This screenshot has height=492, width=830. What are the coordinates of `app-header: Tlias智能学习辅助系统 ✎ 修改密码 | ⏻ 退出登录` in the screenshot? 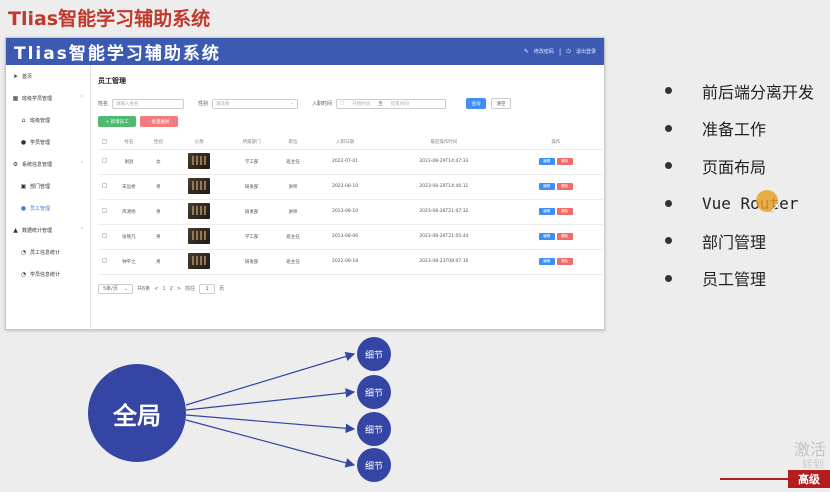 It's located at (305, 51).